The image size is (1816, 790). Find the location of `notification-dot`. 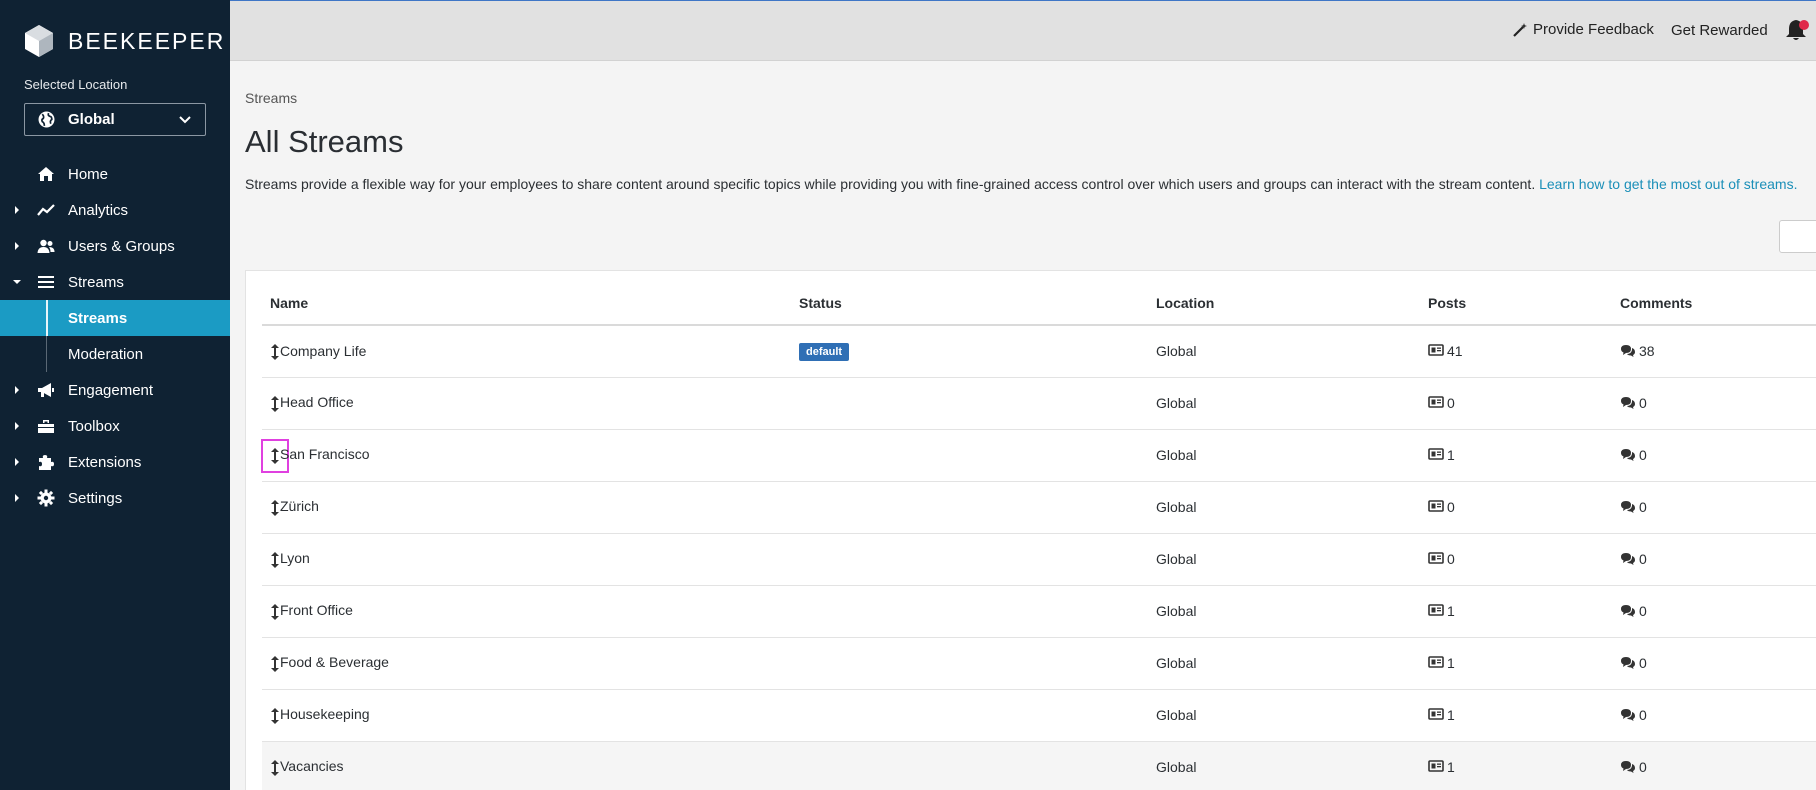

notification-dot is located at coordinates (1804, 25).